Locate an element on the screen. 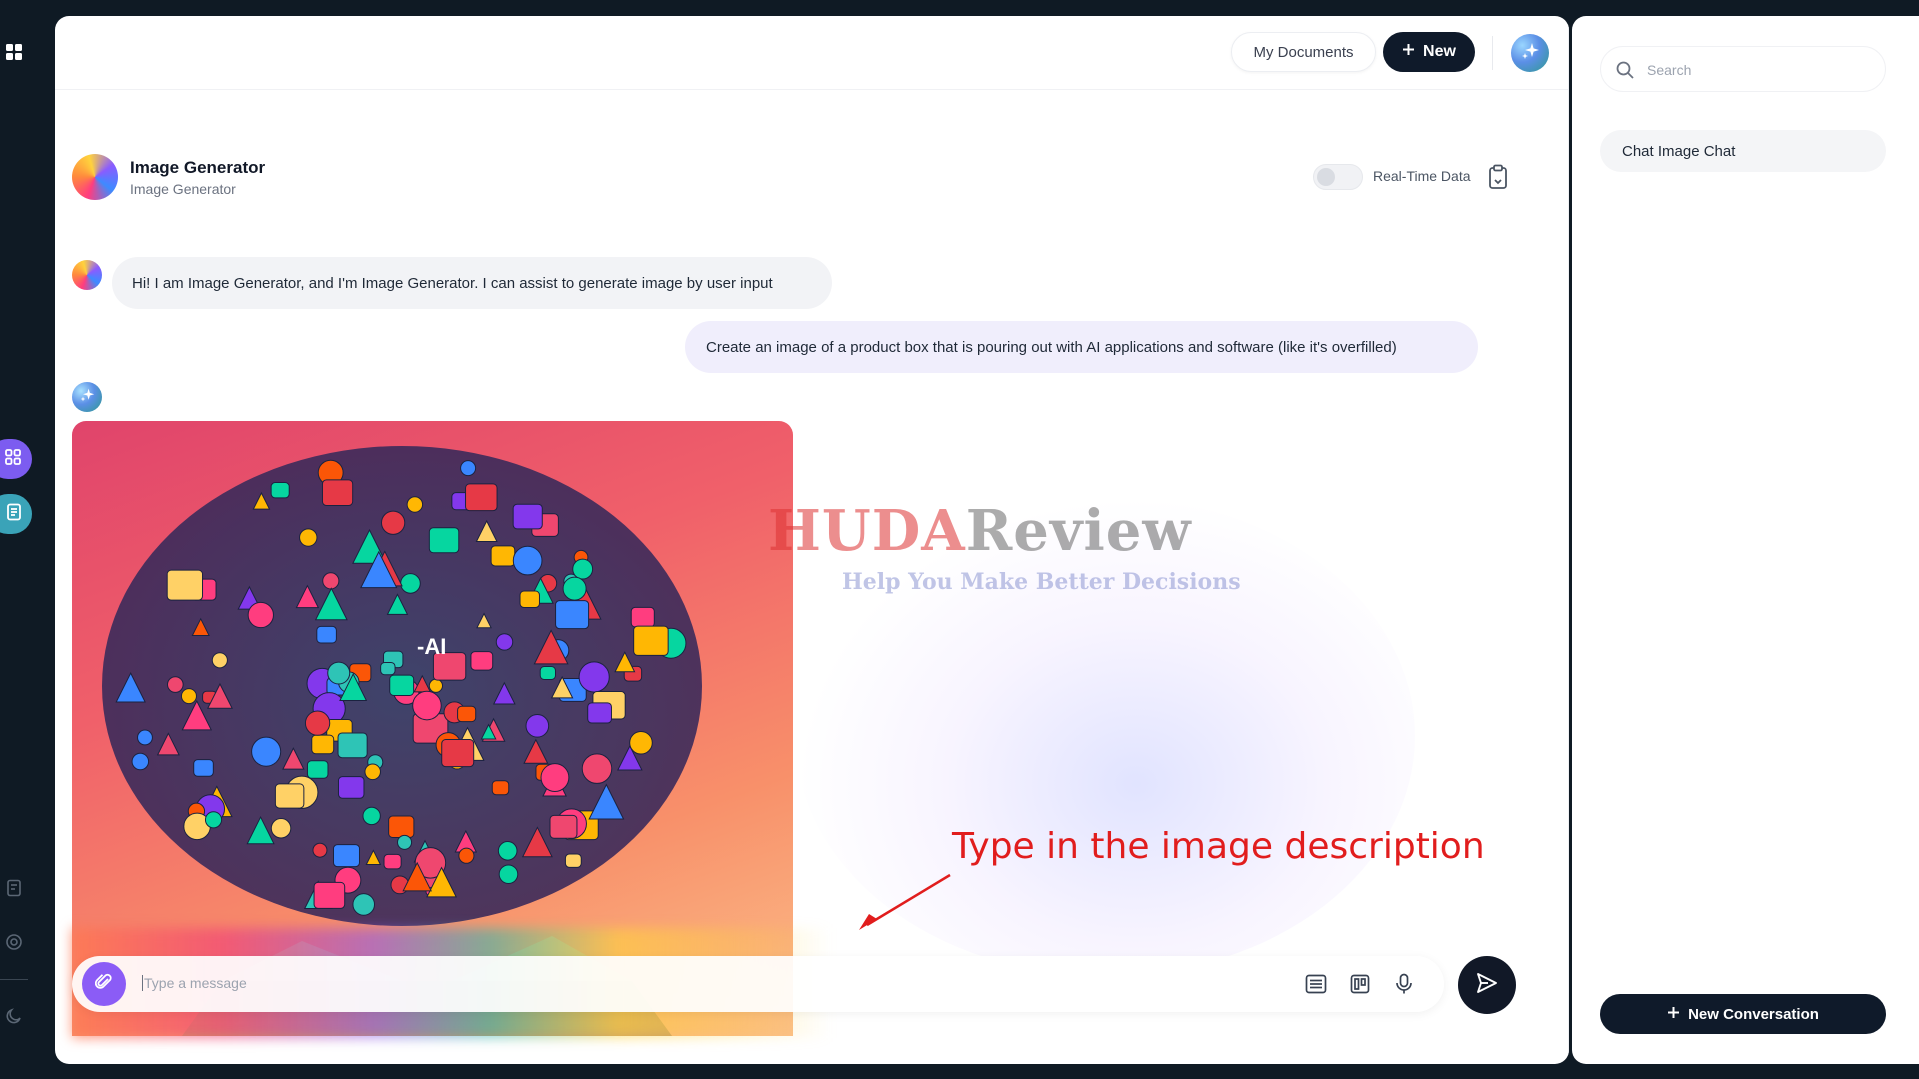  realtime-data-label: Real-Time Data is located at coordinates (1422, 176).